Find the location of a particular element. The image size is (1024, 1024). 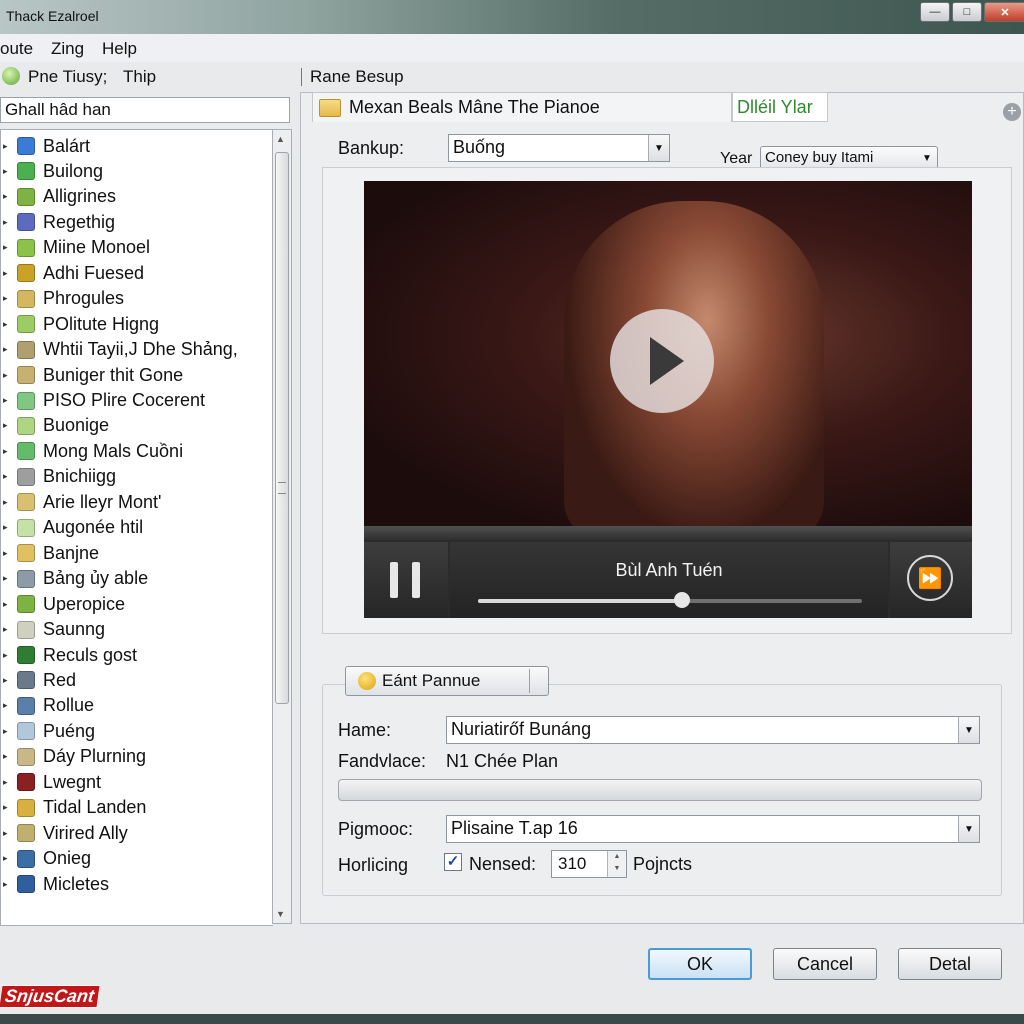

minimize-button: — is located at coordinates (935, 12).